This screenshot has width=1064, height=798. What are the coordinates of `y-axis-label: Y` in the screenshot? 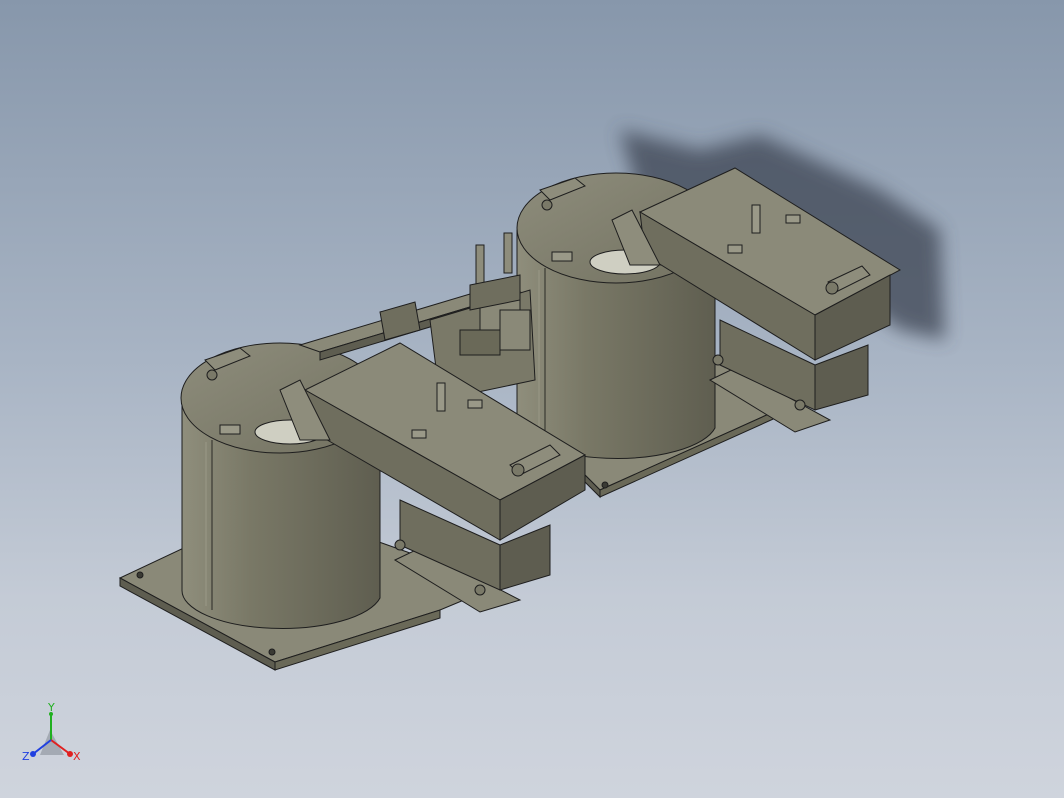 It's located at (51, 707).